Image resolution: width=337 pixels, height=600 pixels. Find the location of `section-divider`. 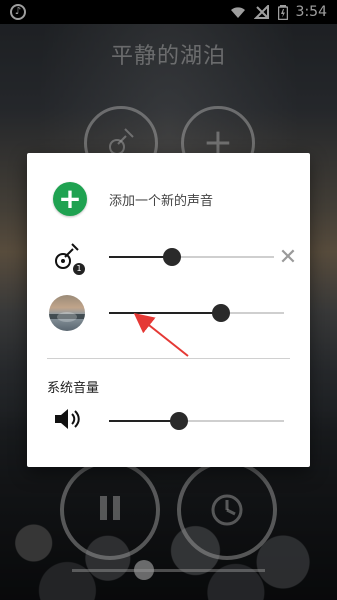

section-divider is located at coordinates (168, 358).